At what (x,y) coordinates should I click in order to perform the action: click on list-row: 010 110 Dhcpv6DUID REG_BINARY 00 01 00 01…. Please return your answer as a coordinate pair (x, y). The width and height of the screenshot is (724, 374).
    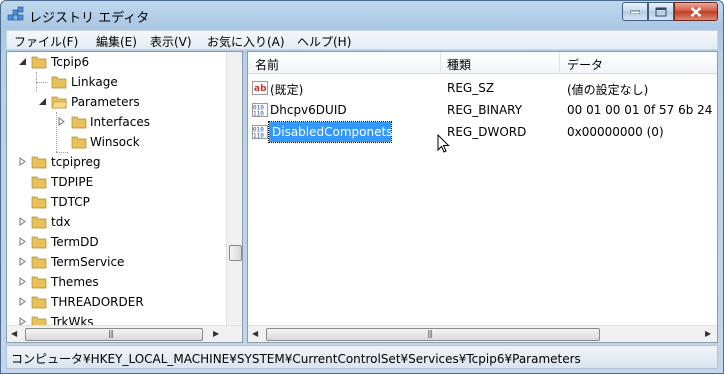
    Looking at the image, I should click on (483, 110).